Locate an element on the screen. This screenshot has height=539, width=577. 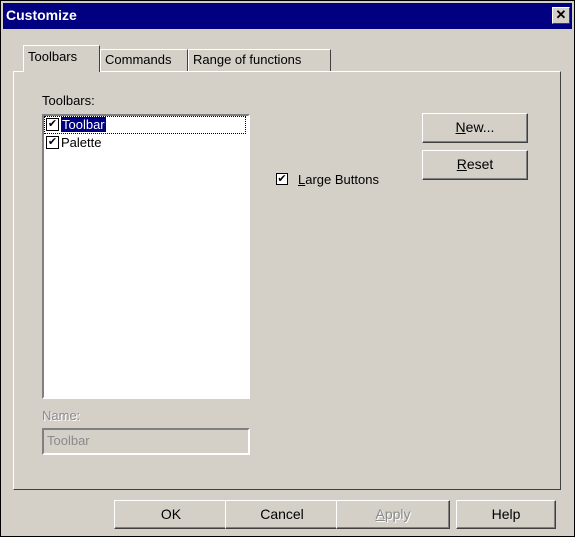
list-item-label: Toolbar is located at coordinates (83, 124).